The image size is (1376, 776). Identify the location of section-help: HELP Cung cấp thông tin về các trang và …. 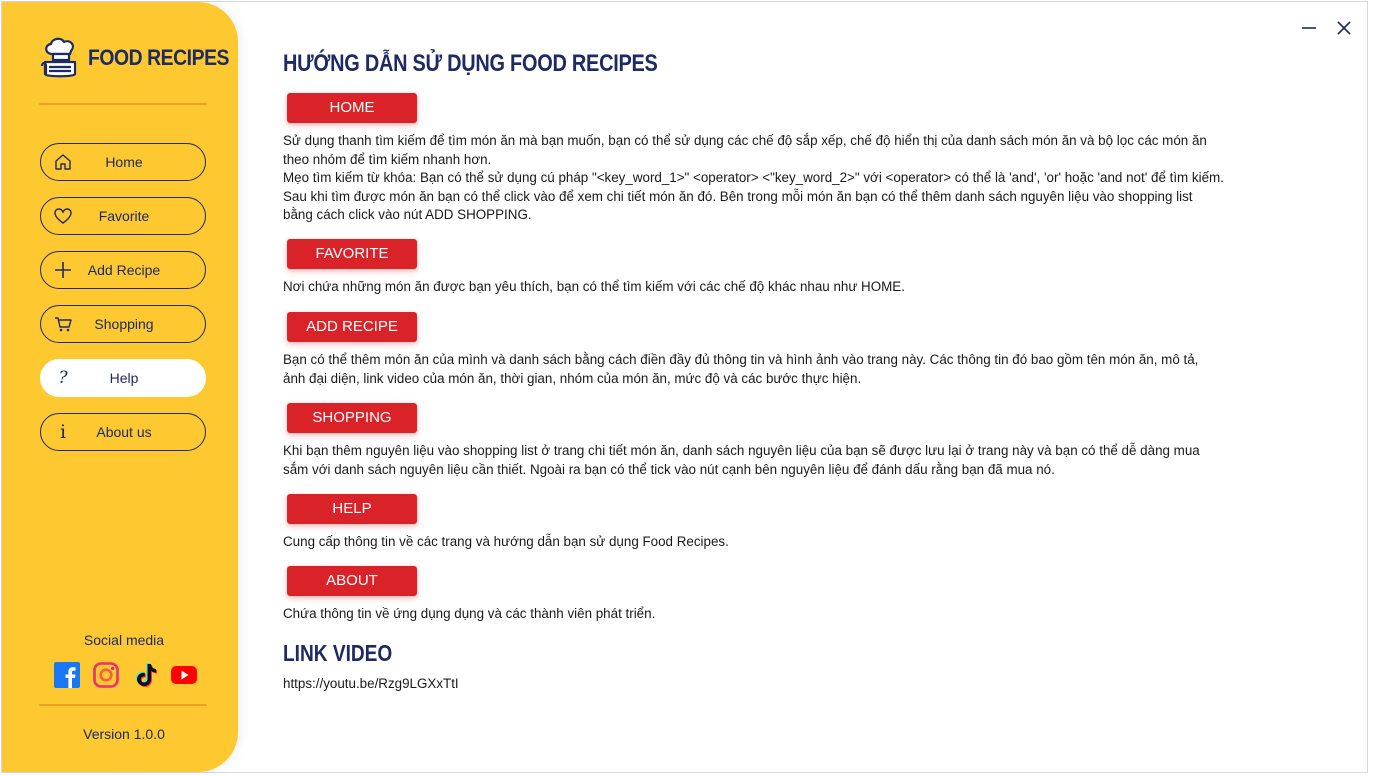
(798, 523).